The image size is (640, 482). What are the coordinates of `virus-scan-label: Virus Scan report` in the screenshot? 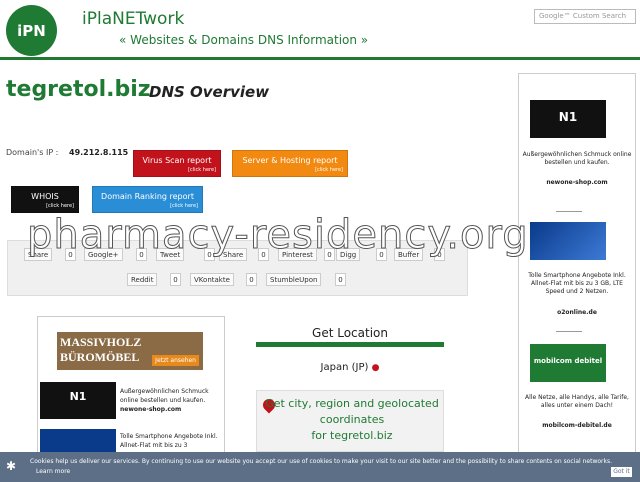 It's located at (177, 160).